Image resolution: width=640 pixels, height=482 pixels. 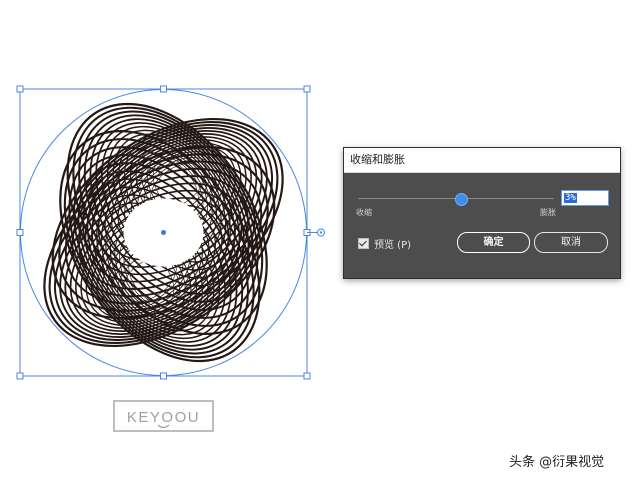 I want to click on keyoou-logo: KEYOOU, so click(x=163, y=416).